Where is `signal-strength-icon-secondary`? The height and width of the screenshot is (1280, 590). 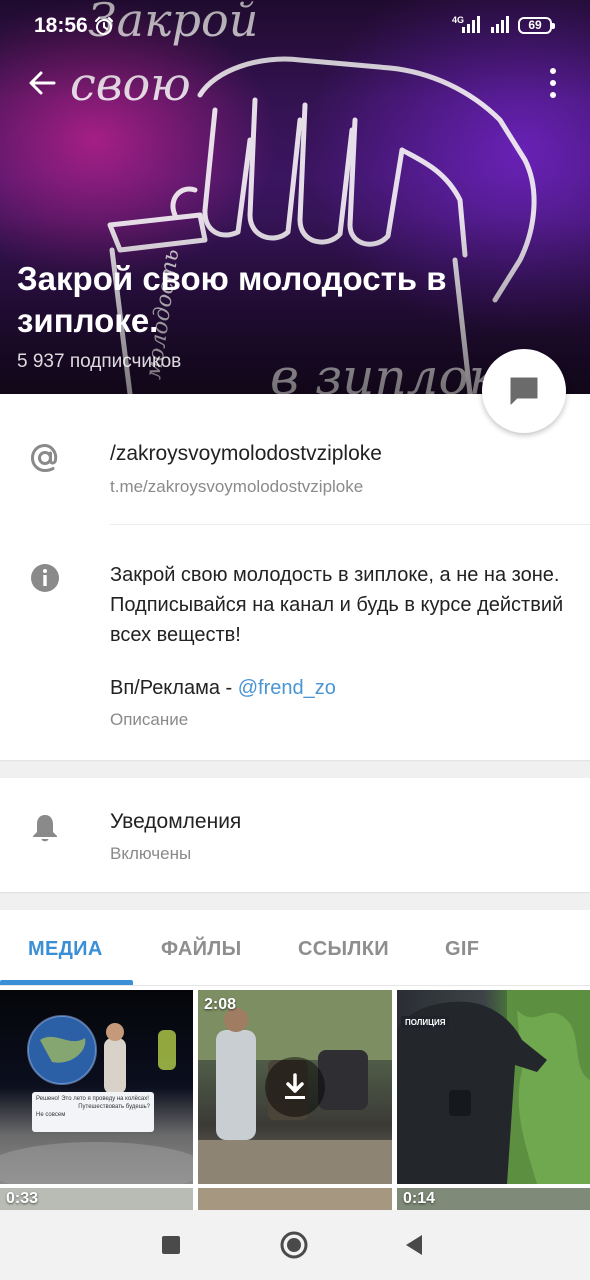
signal-strength-icon-secondary is located at coordinates (500, 24).